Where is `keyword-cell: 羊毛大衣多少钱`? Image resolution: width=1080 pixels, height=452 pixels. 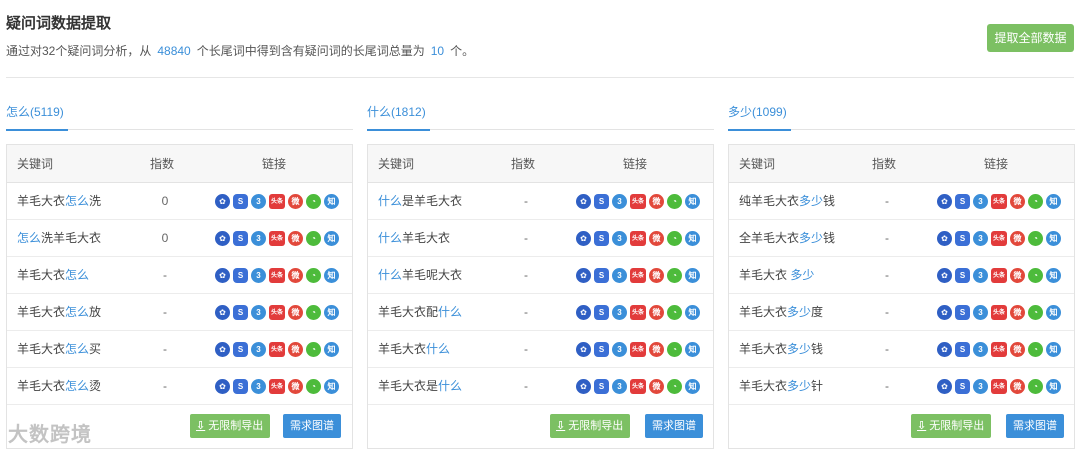 keyword-cell: 羊毛大衣多少钱 is located at coordinates (781, 349).